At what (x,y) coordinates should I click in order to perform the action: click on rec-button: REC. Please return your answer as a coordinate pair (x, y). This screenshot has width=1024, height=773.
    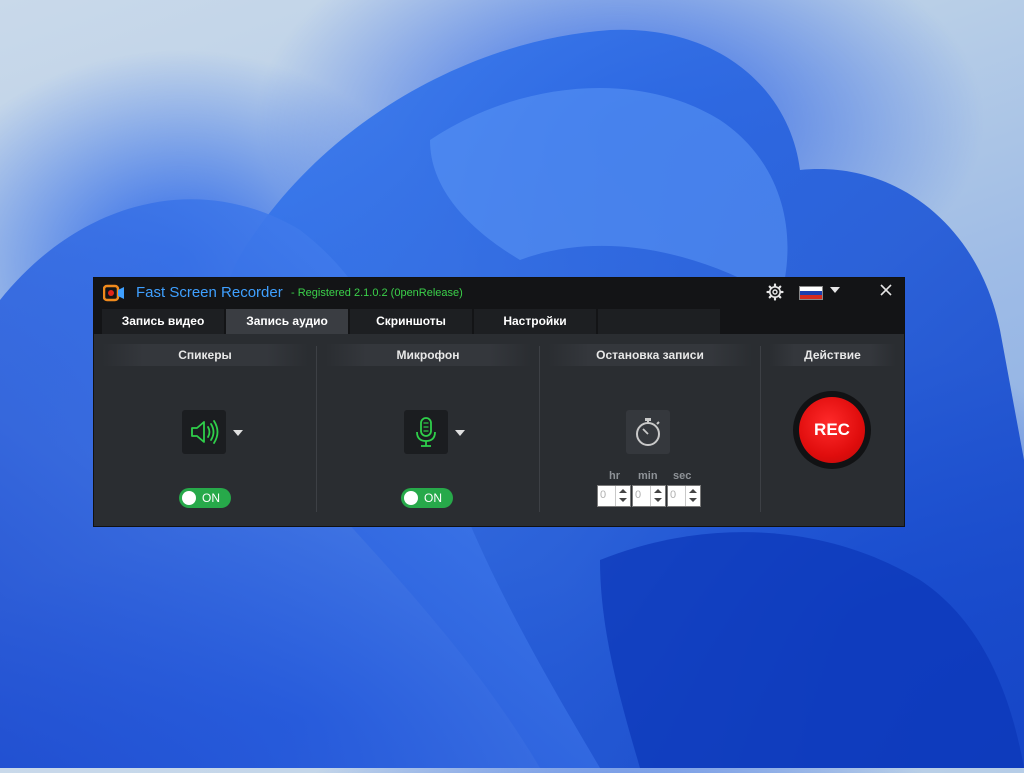
    Looking at the image, I should click on (832, 430).